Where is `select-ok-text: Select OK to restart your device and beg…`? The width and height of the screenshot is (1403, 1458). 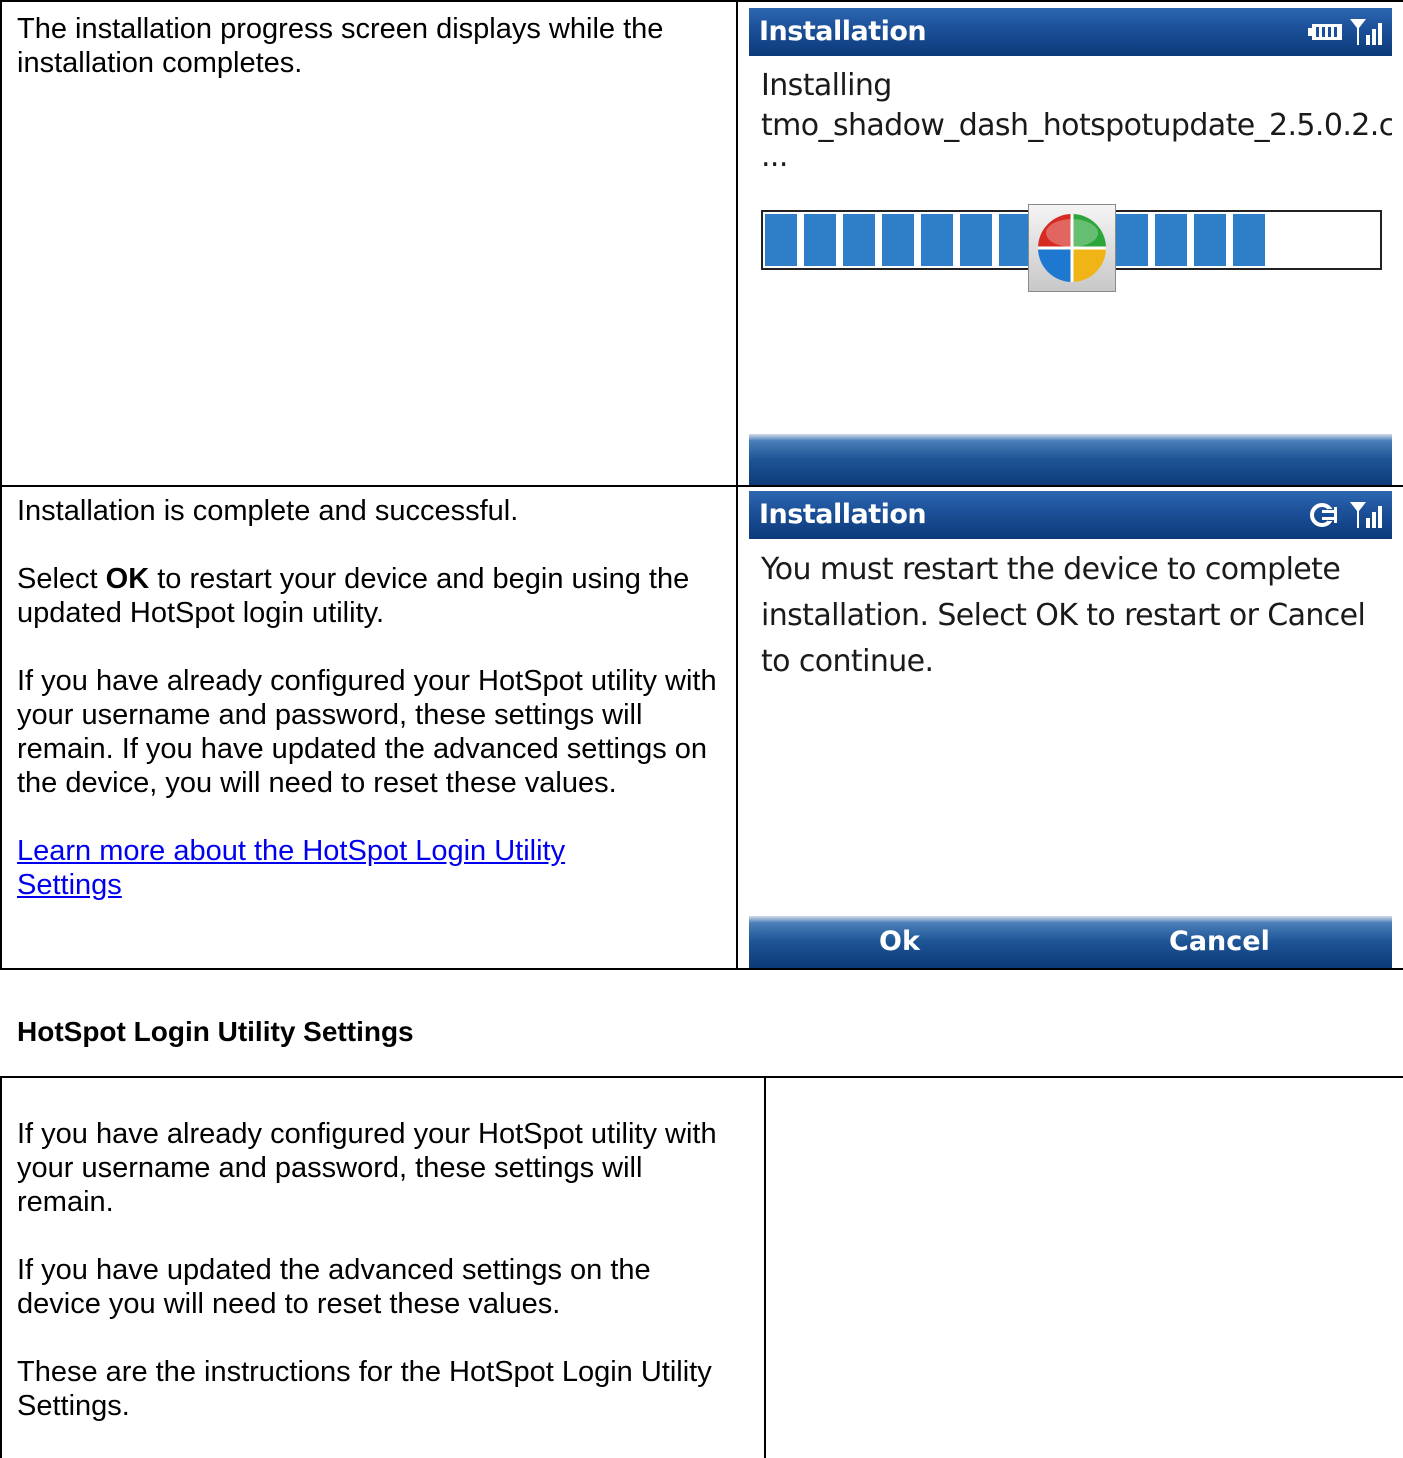
select-ok-text: Select OK to restart your device and beg… is located at coordinates (353, 596).